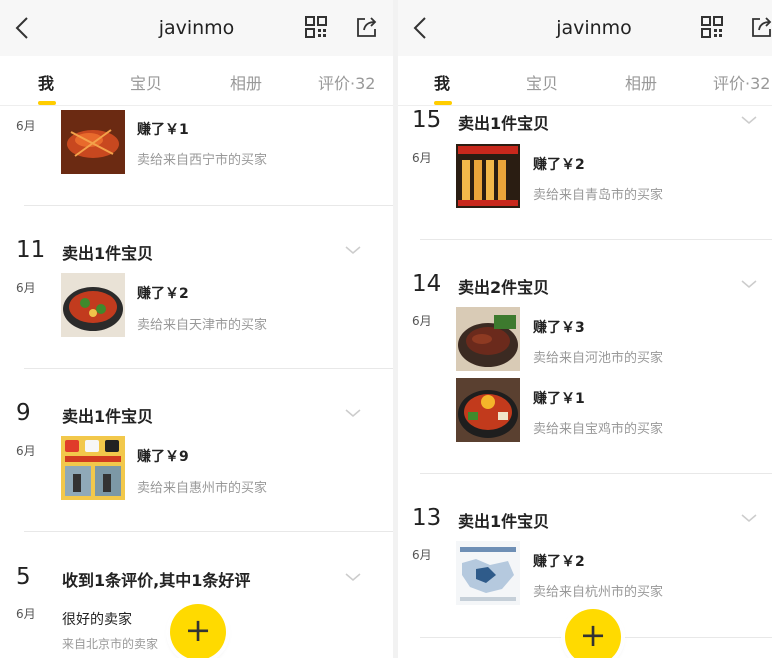 This screenshot has width=772, height=658. What do you see at coordinates (559, 328) in the screenshot?
I see `earned-amount: 赚了￥3` at bounding box center [559, 328].